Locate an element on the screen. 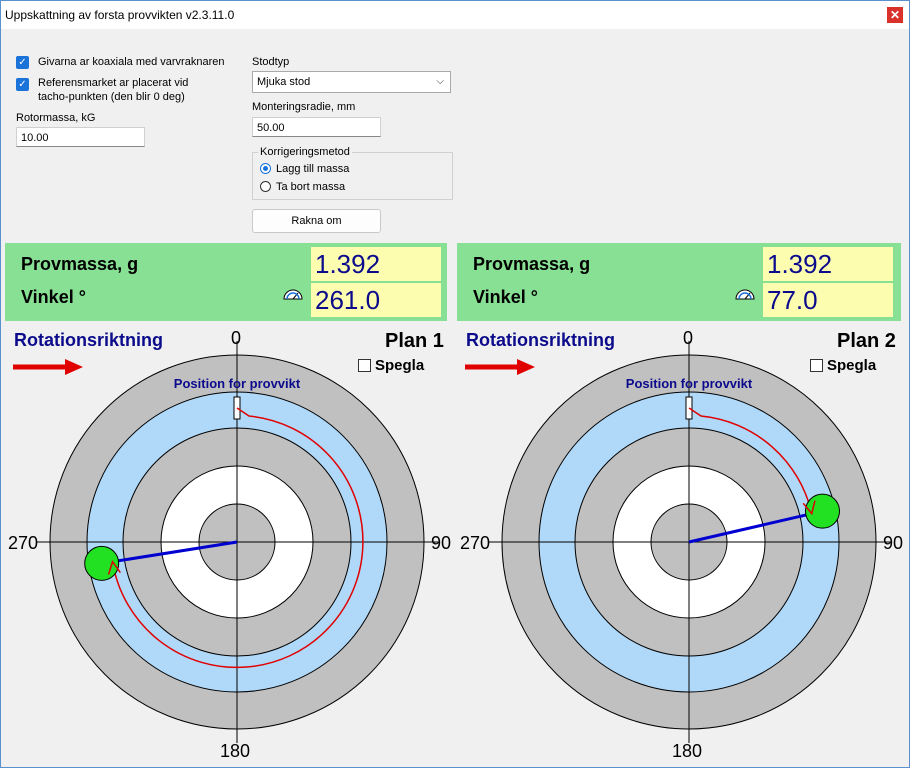 This screenshot has height=768, width=910. plane2-trial-mass-label: Provmassa, g is located at coordinates (532, 264).